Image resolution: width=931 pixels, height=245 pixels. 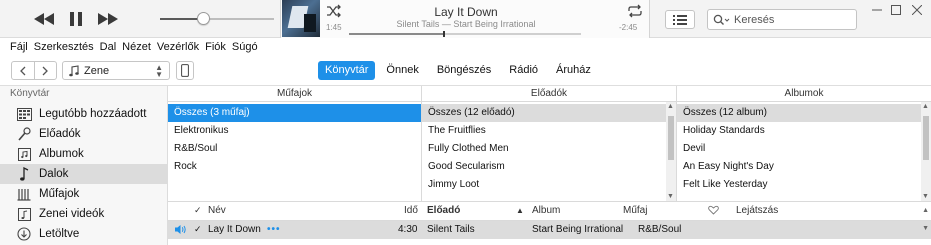 What do you see at coordinates (334, 27) in the screenshot?
I see `elapsed-time: 1:45` at bounding box center [334, 27].